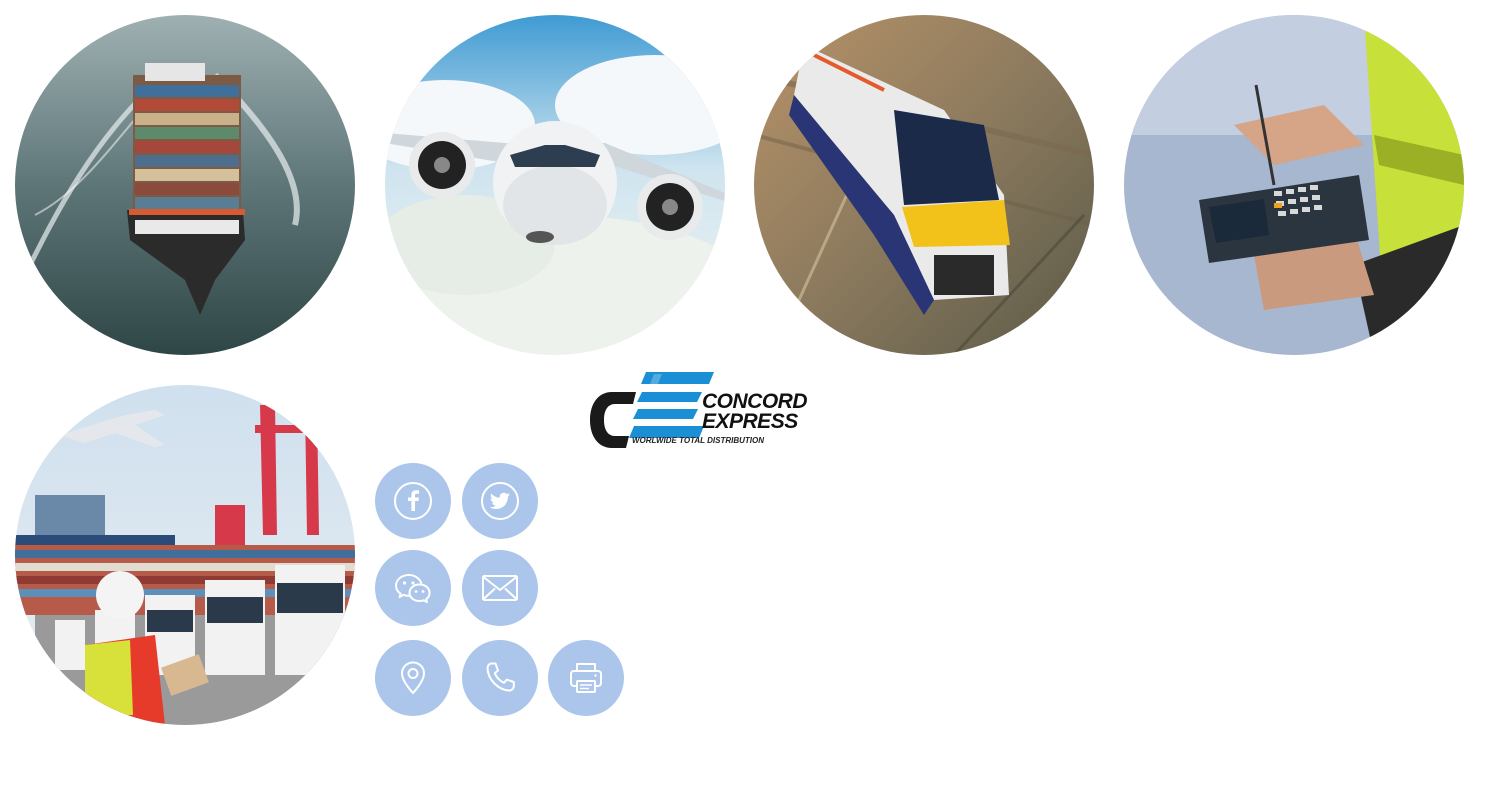  What do you see at coordinates (924, 185) in the screenshot?
I see `train-photo` at bounding box center [924, 185].